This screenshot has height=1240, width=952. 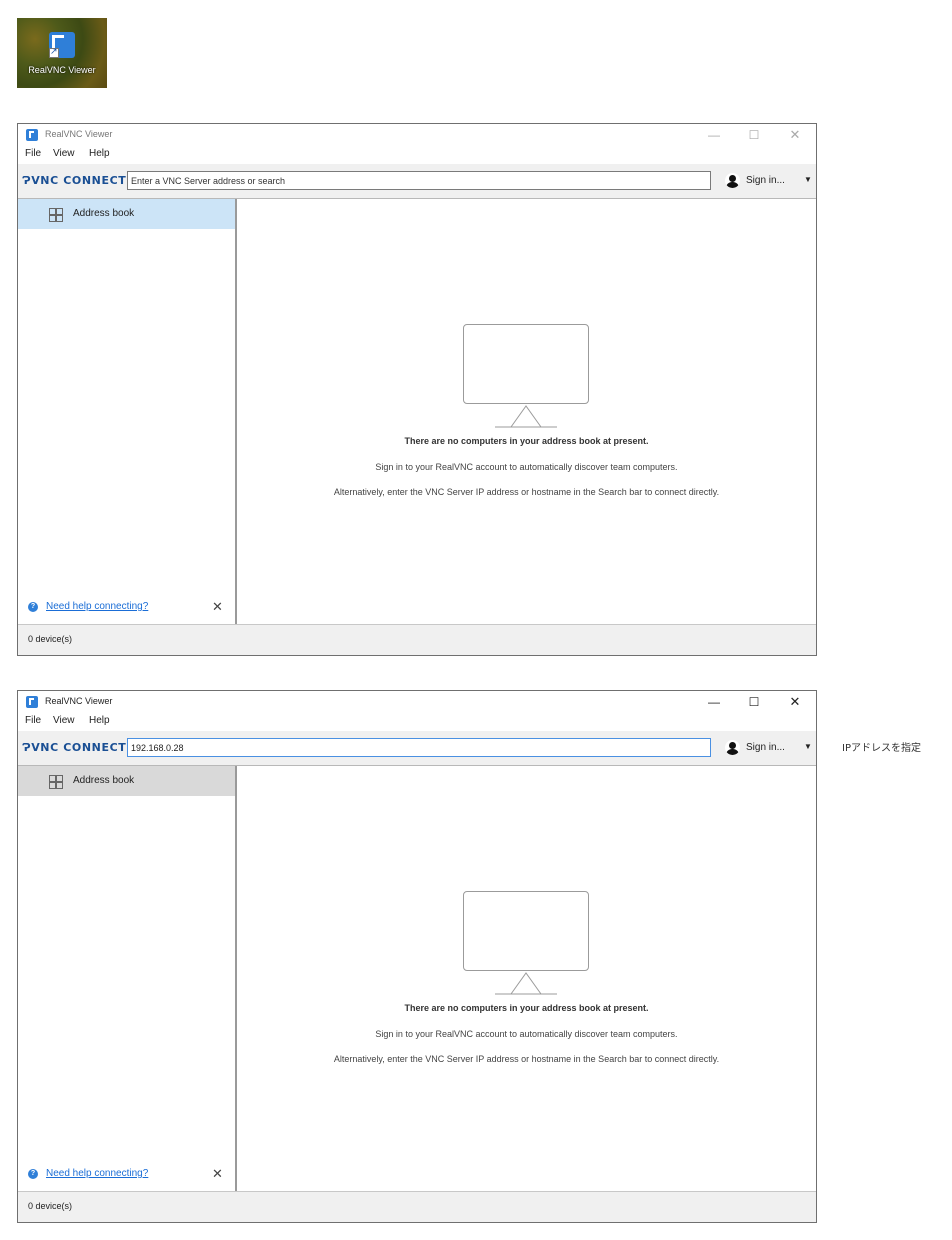 I want to click on annotation-note: IPアドレスを指定, so click(x=881, y=748).